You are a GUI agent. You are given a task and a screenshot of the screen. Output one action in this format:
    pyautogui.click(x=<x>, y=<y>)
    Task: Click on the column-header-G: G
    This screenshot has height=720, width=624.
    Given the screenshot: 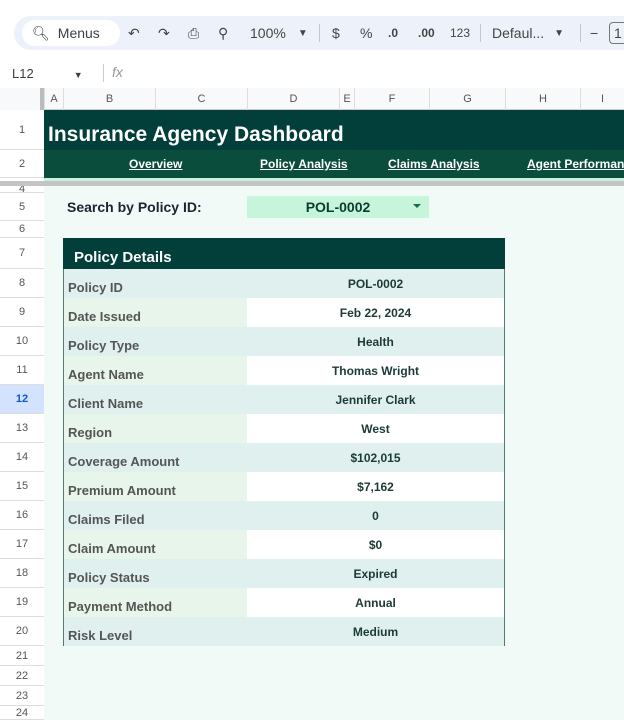 What is the action you would take?
    pyautogui.click(x=467, y=99)
    